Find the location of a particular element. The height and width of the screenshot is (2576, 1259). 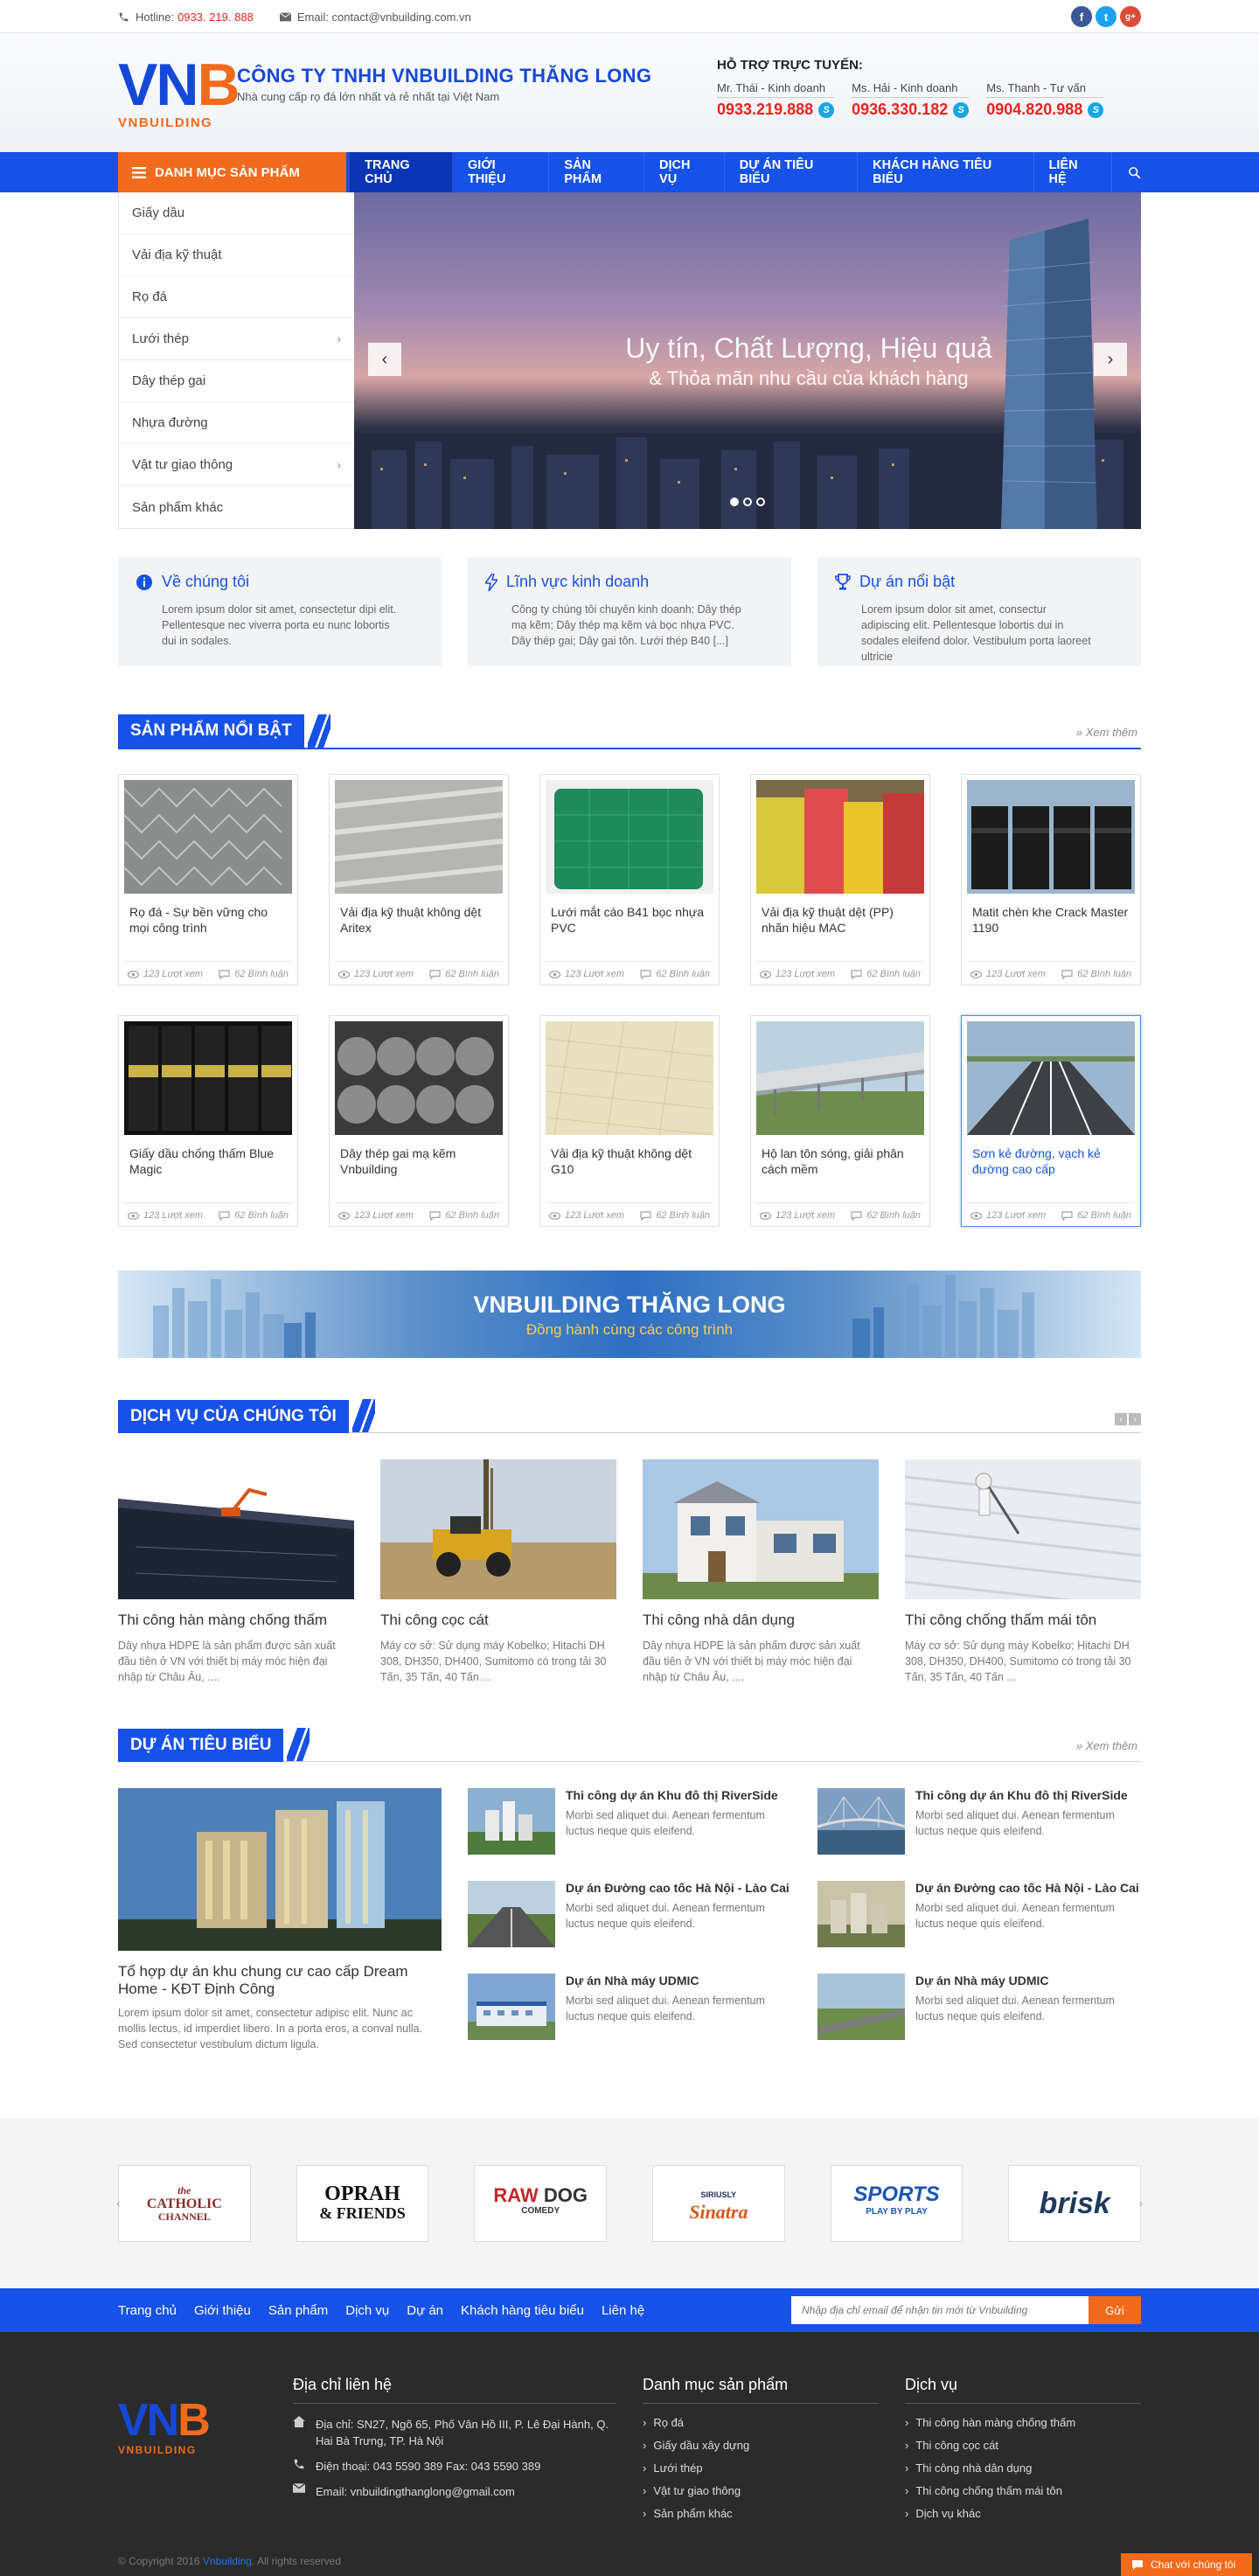

product-image-pvc-mesh-image is located at coordinates (630, 837).